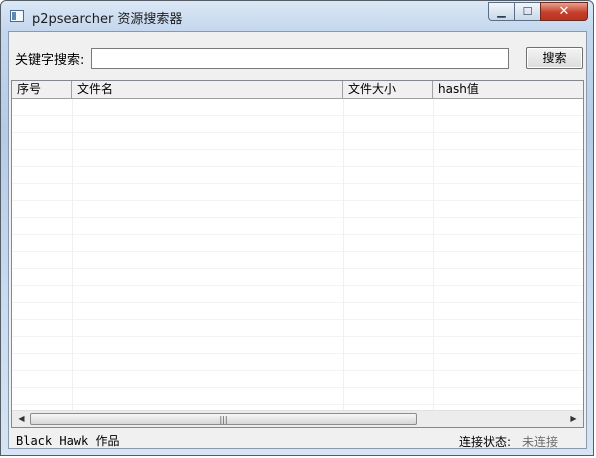  I want to click on horizontal-scrollbar: ◀ ||| ▶, so click(297, 418).